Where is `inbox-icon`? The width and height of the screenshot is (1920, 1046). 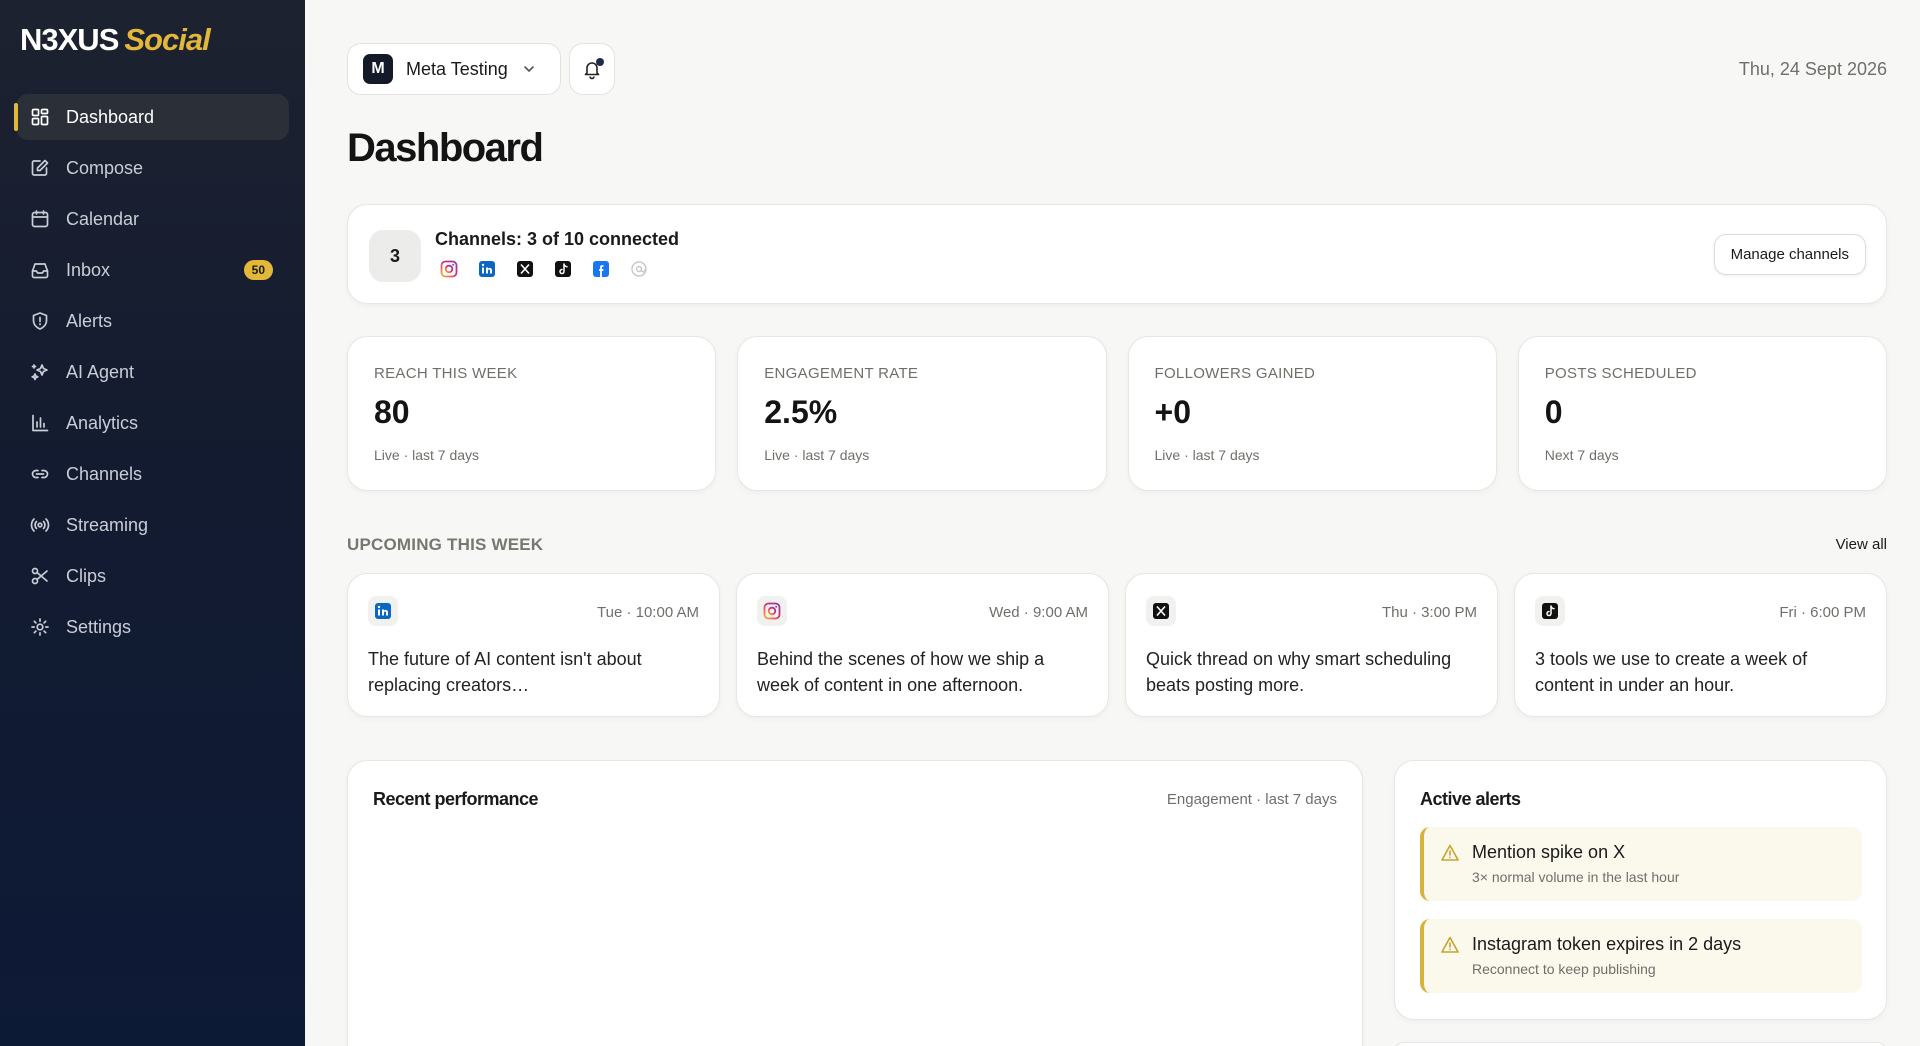
inbox-icon is located at coordinates (40, 270).